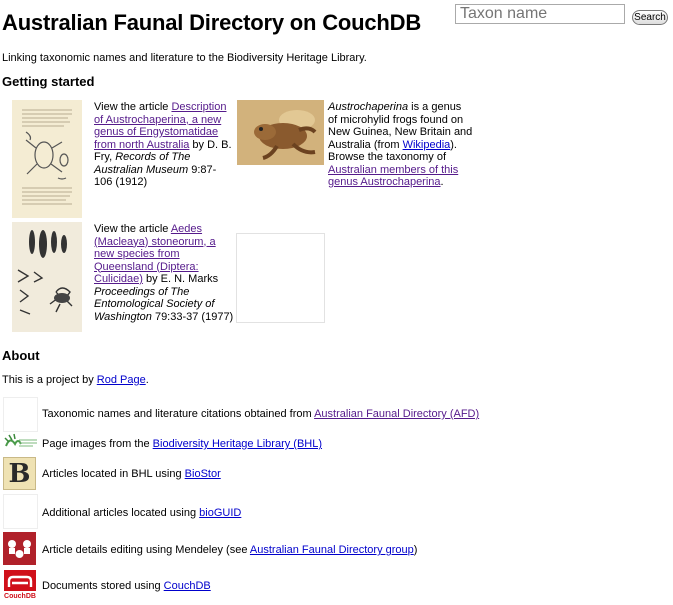 The height and width of the screenshot is (605, 673). What do you see at coordinates (21, 355) in the screenshot?
I see `about-heading: About` at bounding box center [21, 355].